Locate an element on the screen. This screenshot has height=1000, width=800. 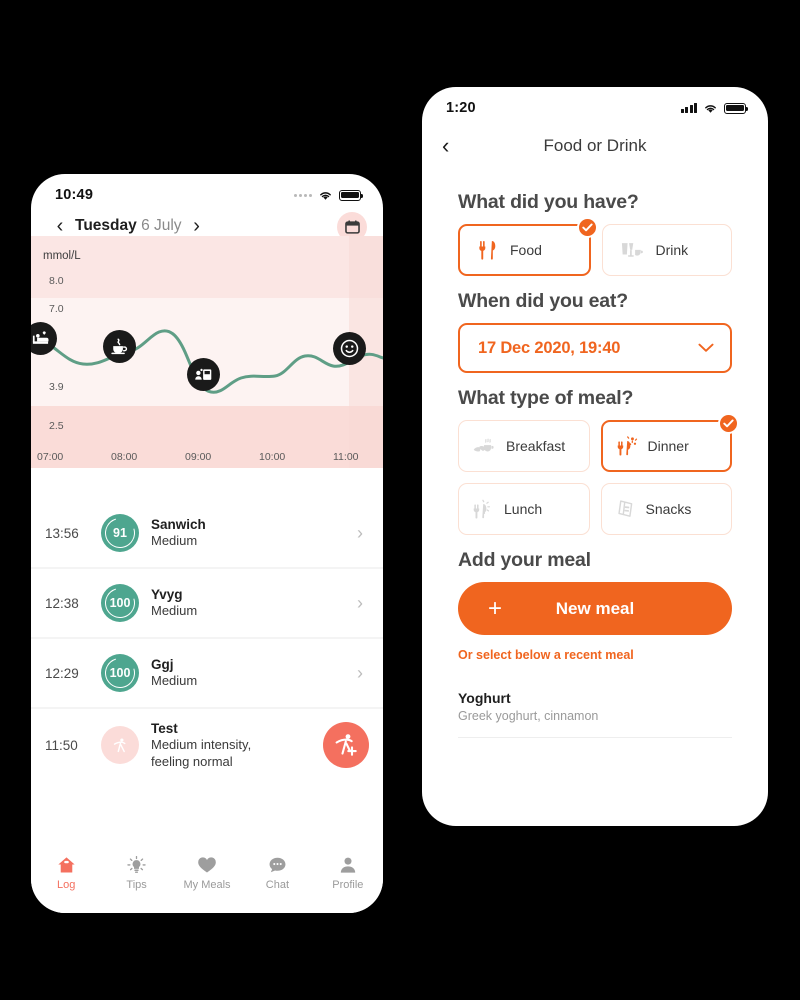
option-label: Drink is located at coordinates (672, 250).